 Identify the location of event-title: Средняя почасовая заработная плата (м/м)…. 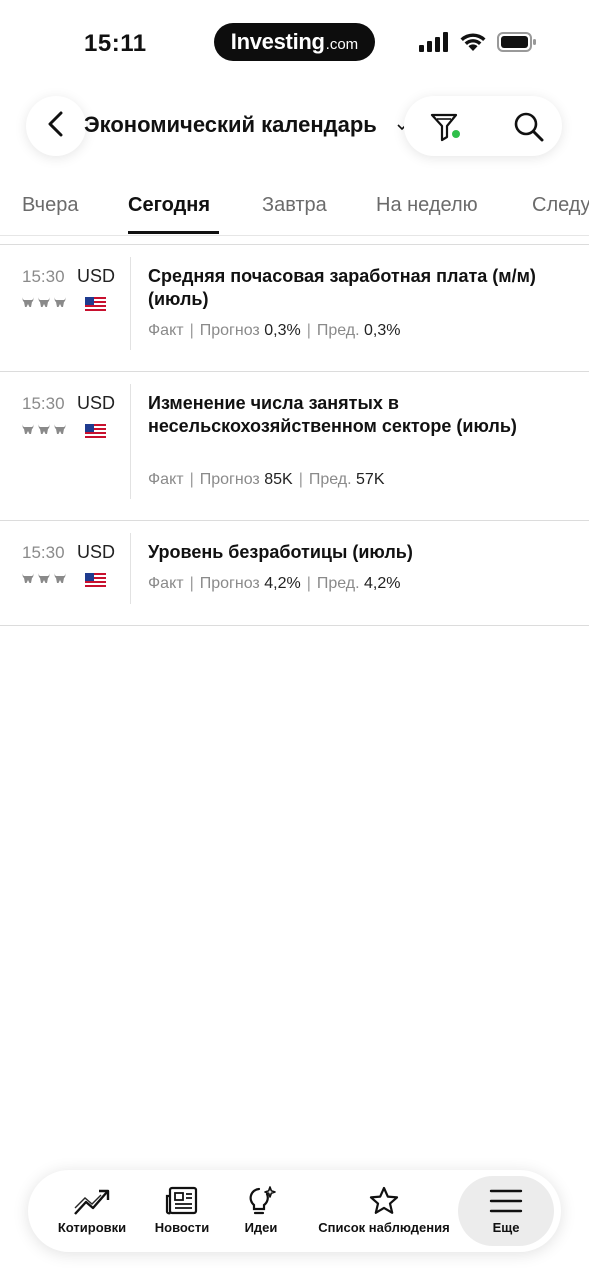
(342, 287).